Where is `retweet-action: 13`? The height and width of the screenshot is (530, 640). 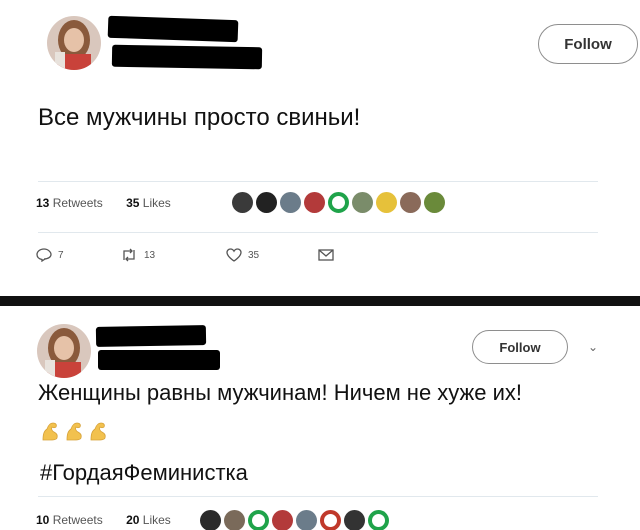 retweet-action: 13 is located at coordinates (173, 255).